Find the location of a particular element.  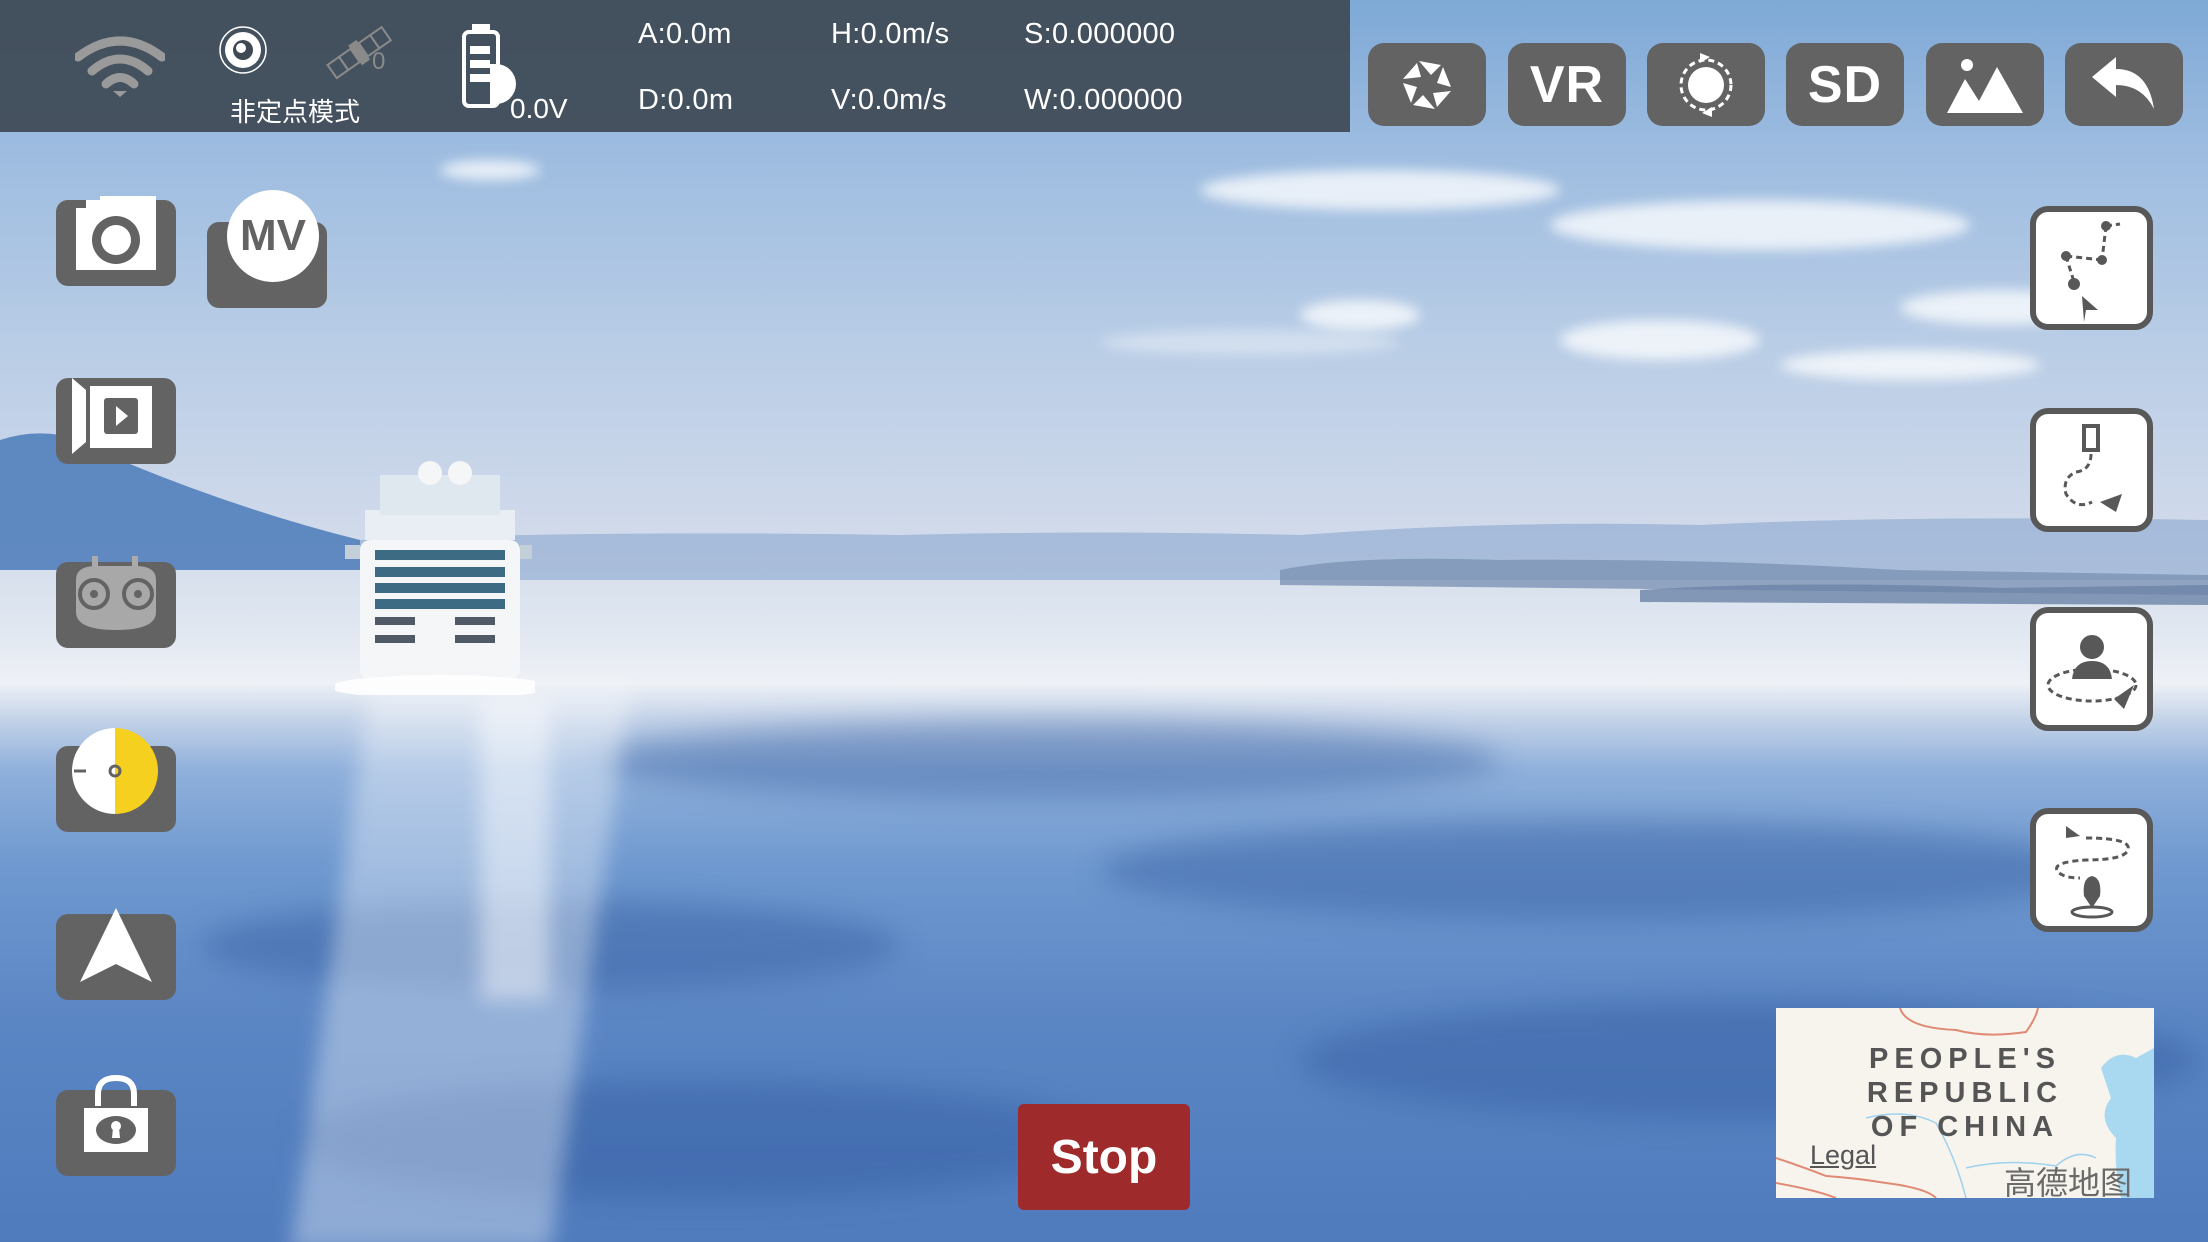

stop-button: Stop is located at coordinates (1104, 1157).